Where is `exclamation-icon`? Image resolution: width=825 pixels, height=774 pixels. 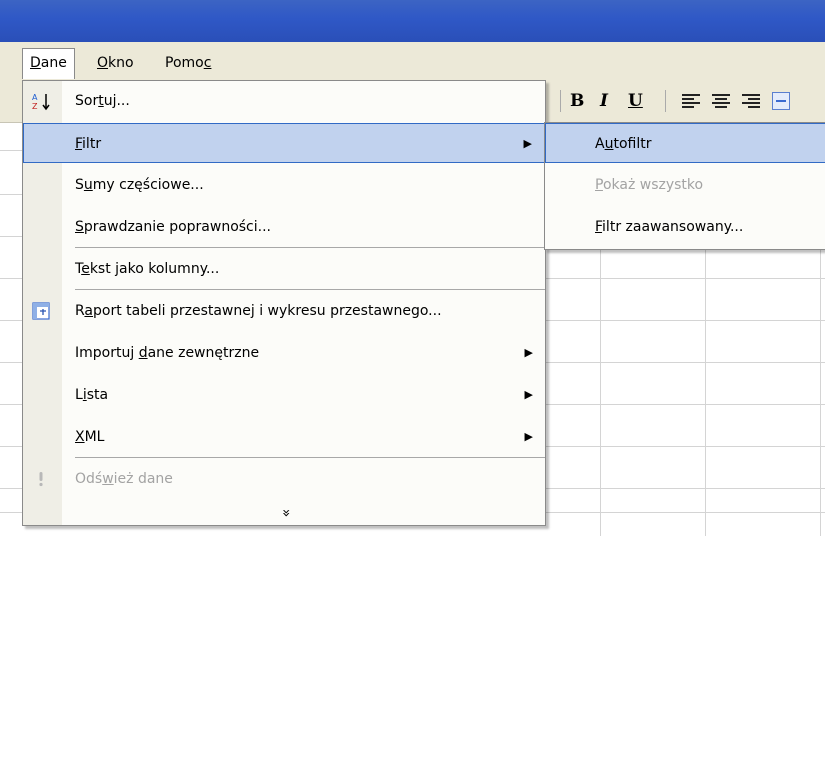
exclamation-icon is located at coordinates (41, 479).